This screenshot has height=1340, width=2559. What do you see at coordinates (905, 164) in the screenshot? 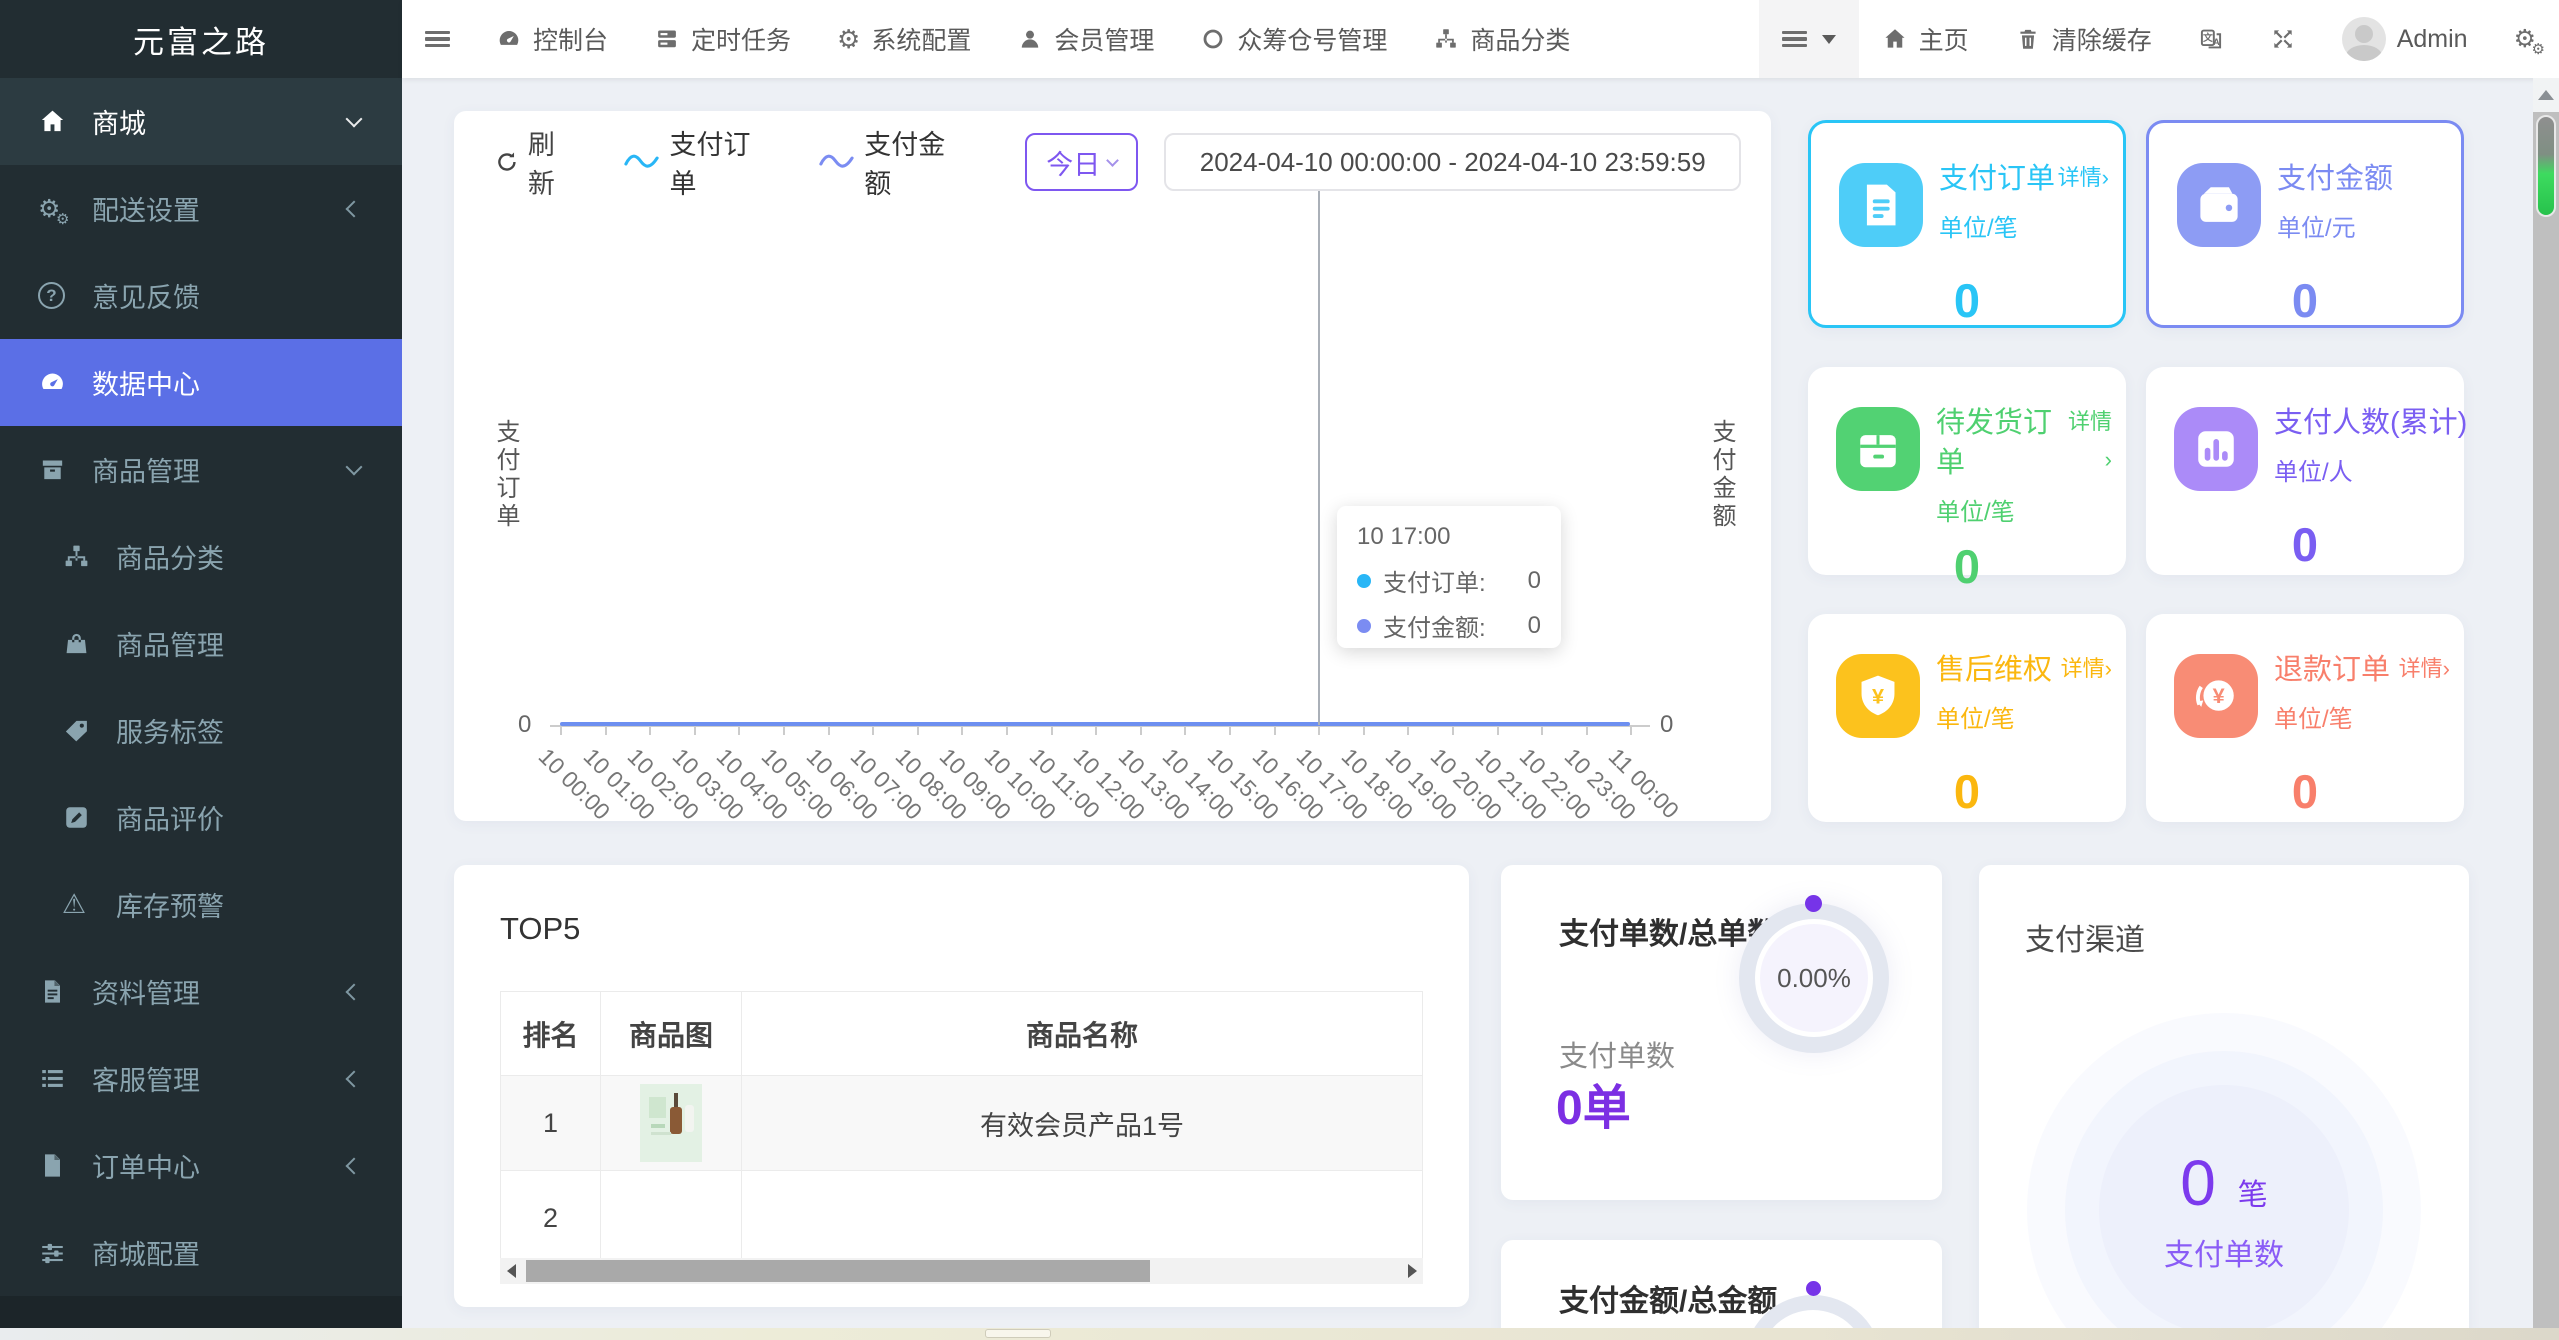
I see `legend-label: 支付金额` at bounding box center [905, 164].